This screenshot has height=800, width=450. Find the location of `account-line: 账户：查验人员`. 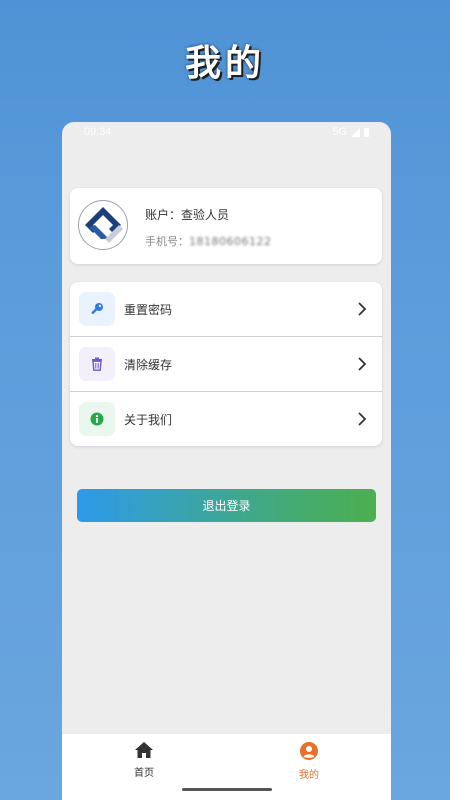

account-line: 账户：查验人员 is located at coordinates (187, 214).